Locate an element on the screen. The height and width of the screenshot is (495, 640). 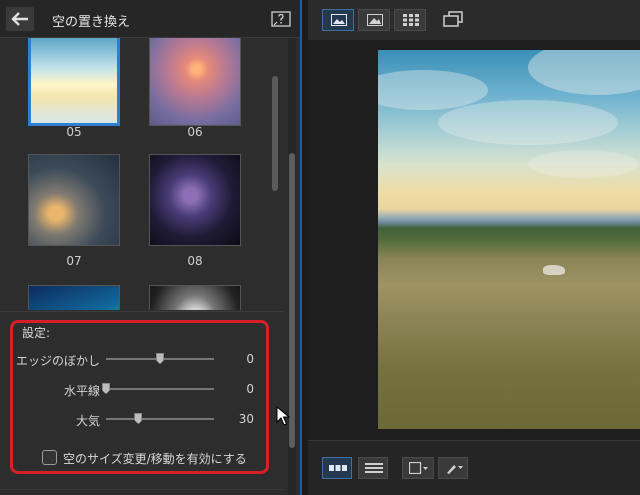
panel-scrollbar is located at coordinates (292, 266).